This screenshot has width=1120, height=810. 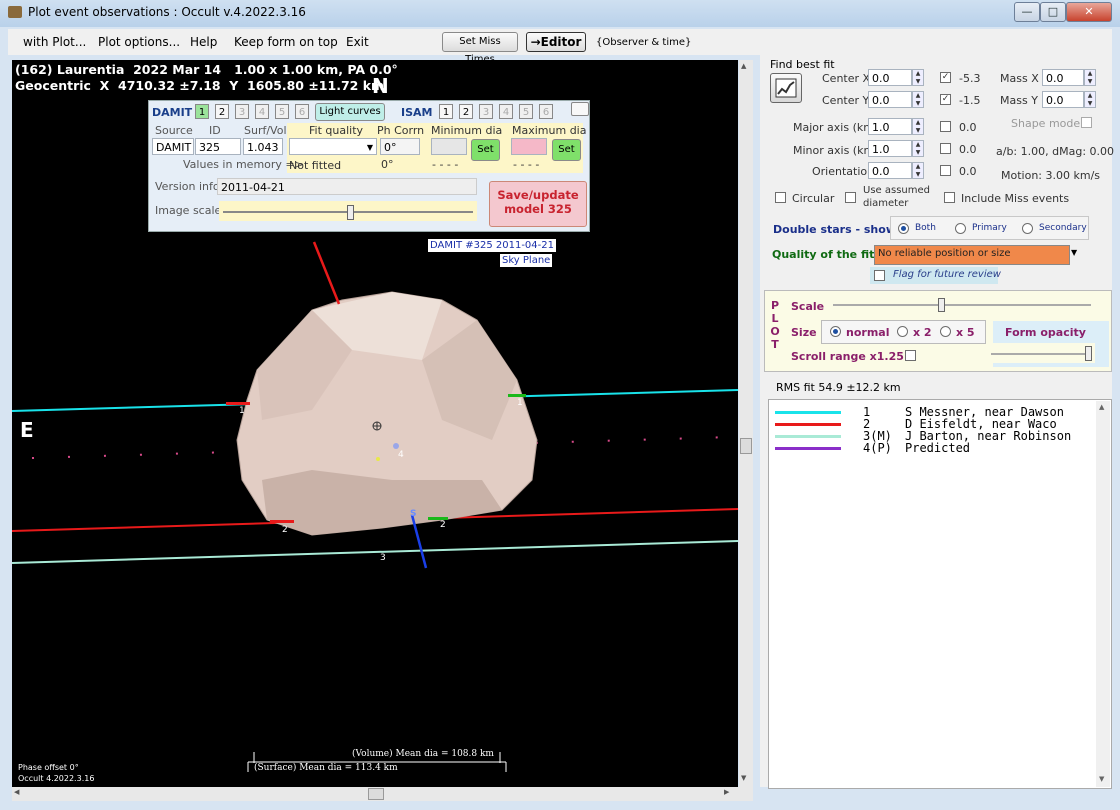 What do you see at coordinates (780, 197) in the screenshot?
I see `circular-checkbox` at bounding box center [780, 197].